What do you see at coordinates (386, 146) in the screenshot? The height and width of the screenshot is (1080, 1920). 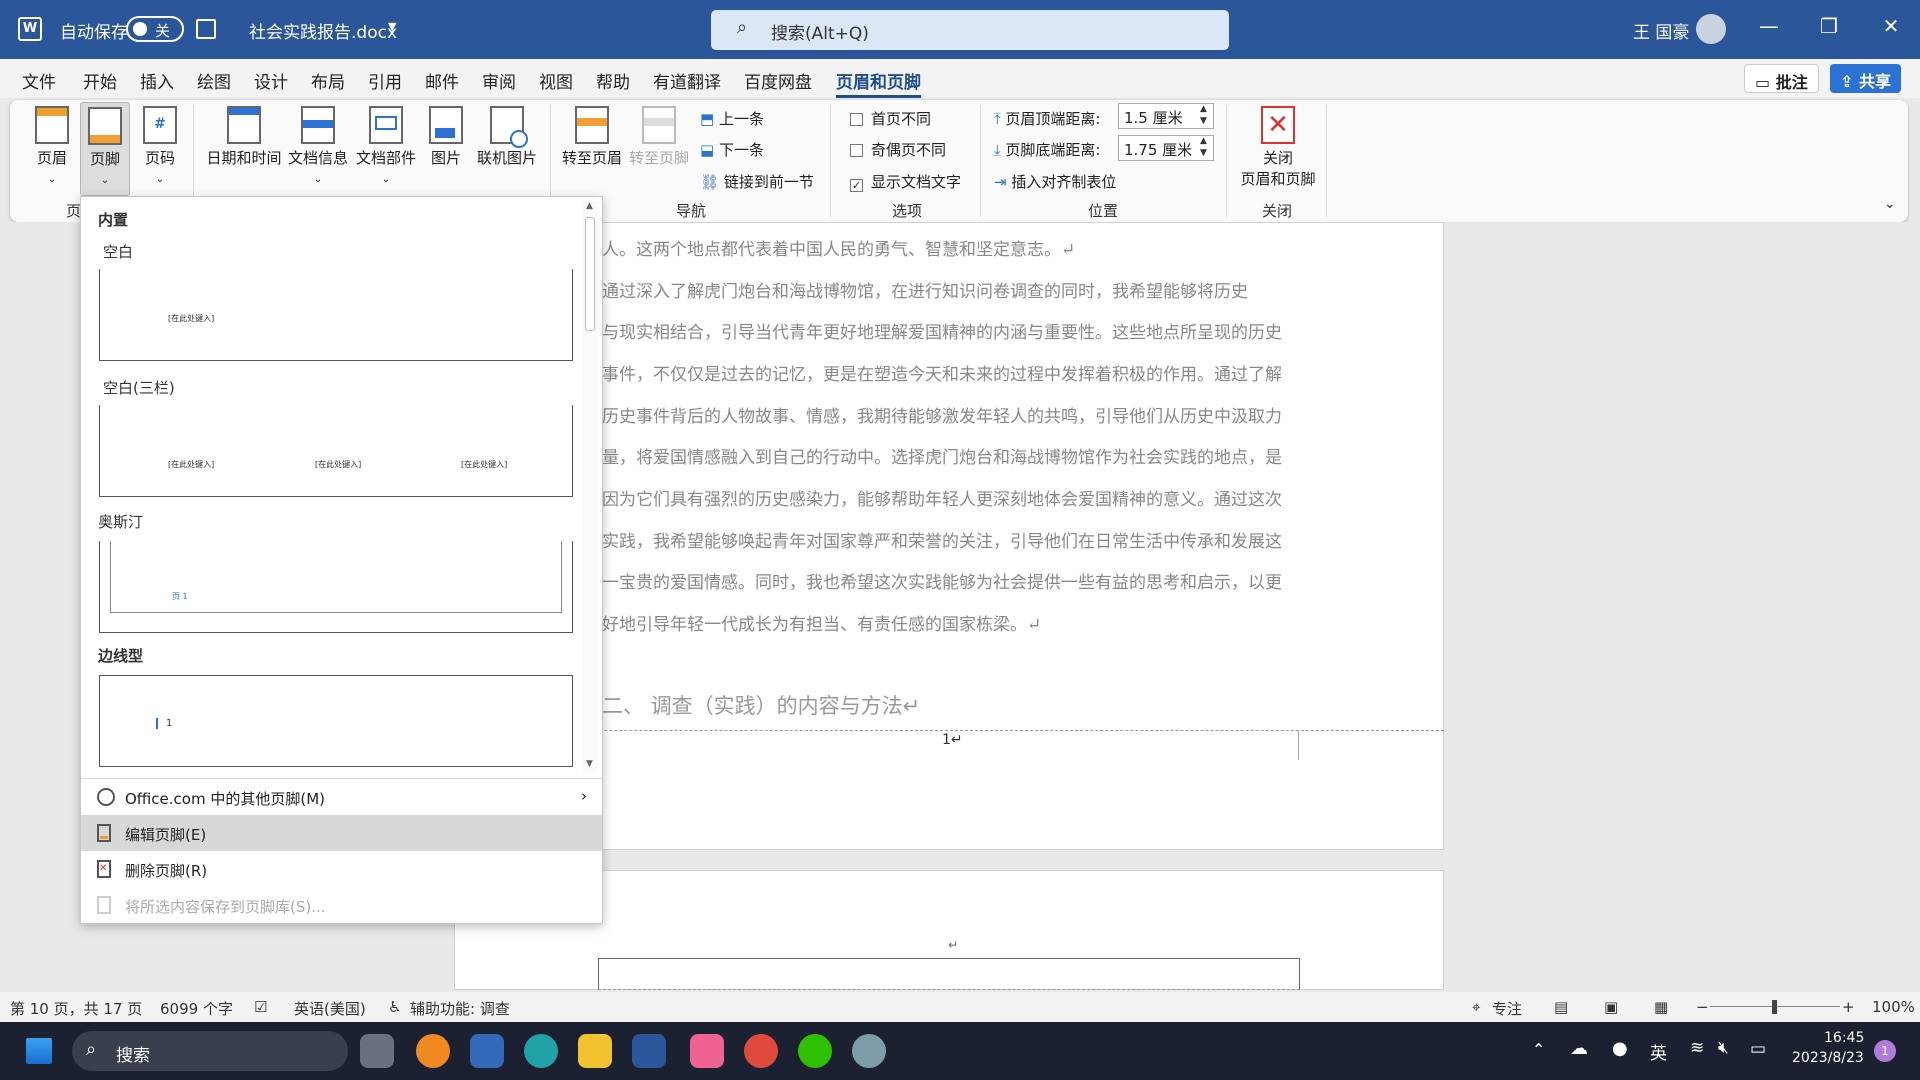 I see `doc-parts-button: 文档部件 ⌄` at bounding box center [386, 146].